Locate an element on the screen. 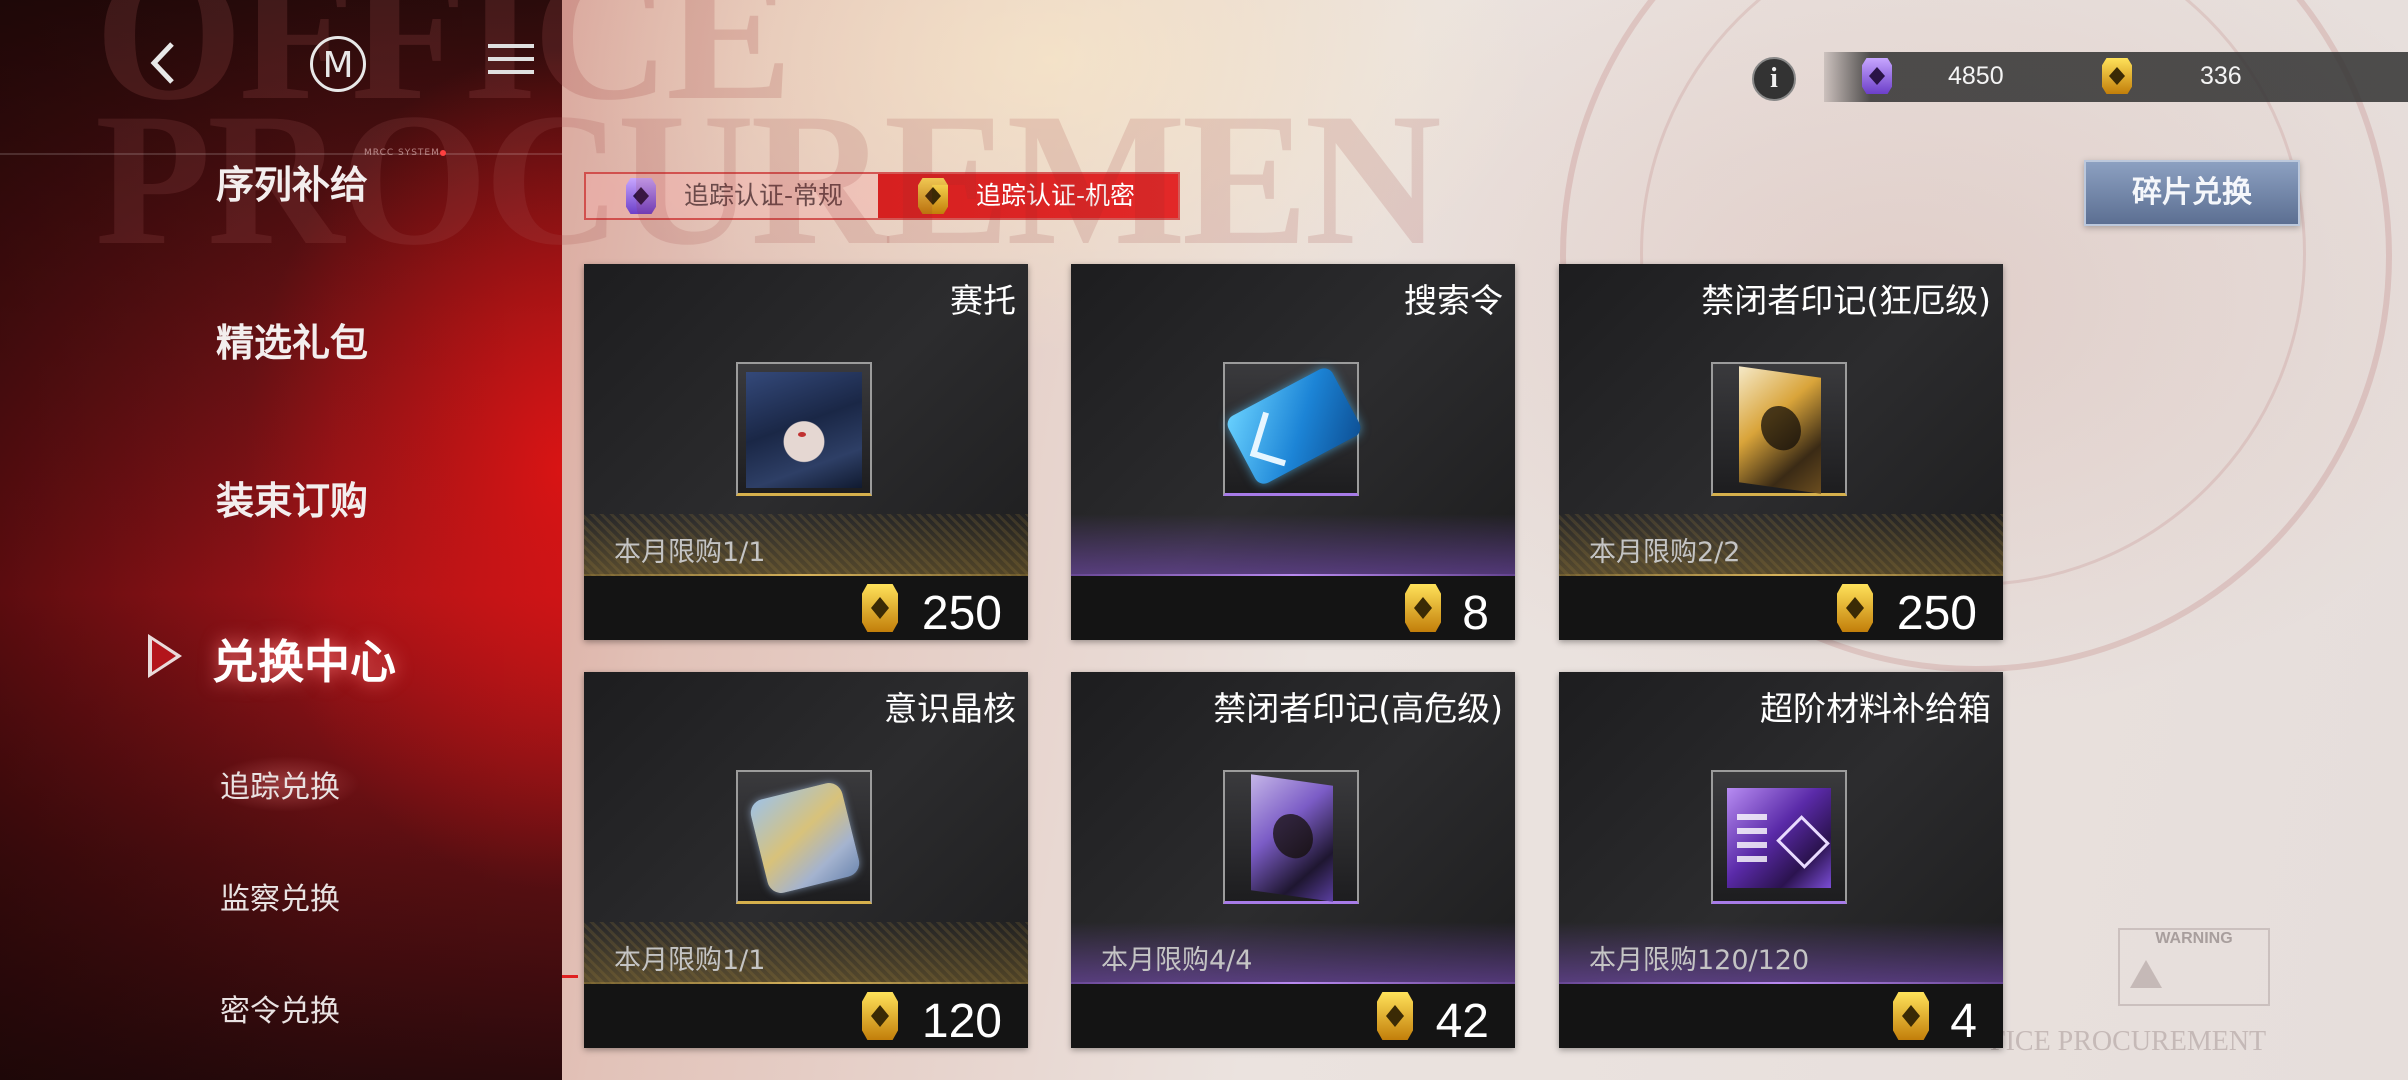  system-tag: MRCC SYSTEM is located at coordinates (402, 153).